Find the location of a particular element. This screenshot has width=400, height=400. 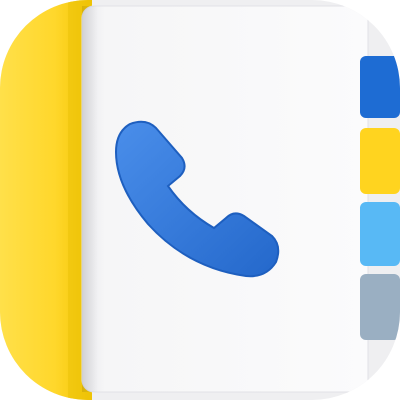

tab-gray is located at coordinates (380, 307).